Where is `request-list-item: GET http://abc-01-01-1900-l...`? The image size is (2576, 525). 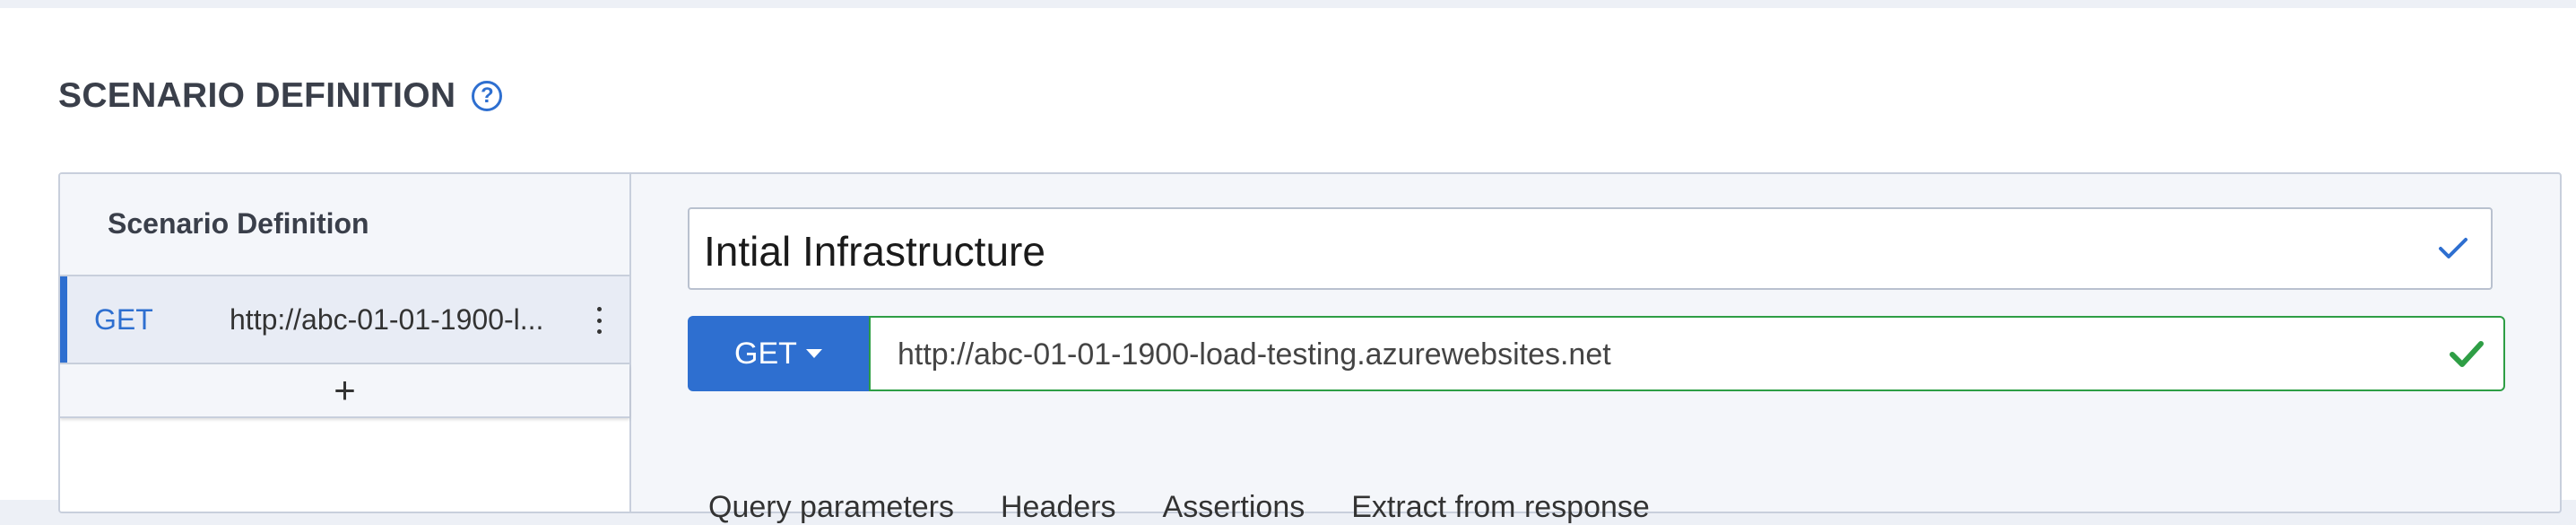 request-list-item: GET http://abc-01-01-1900-l... is located at coordinates (344, 320).